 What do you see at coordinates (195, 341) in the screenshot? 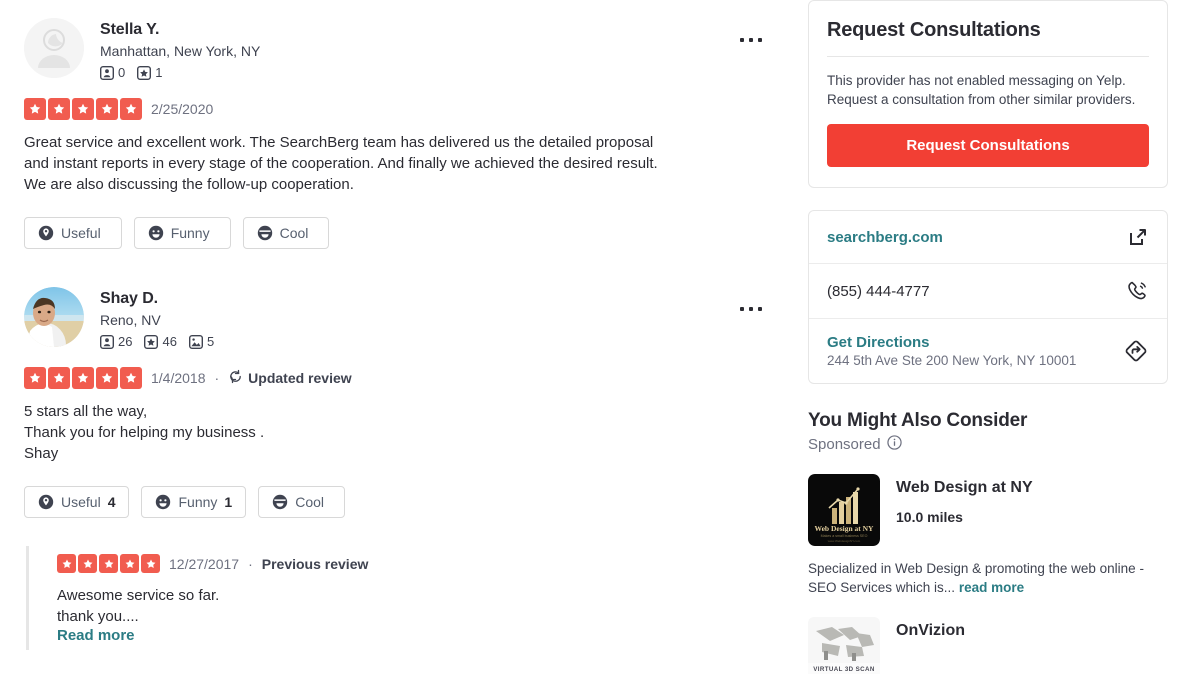
I see `photos-icon` at bounding box center [195, 341].